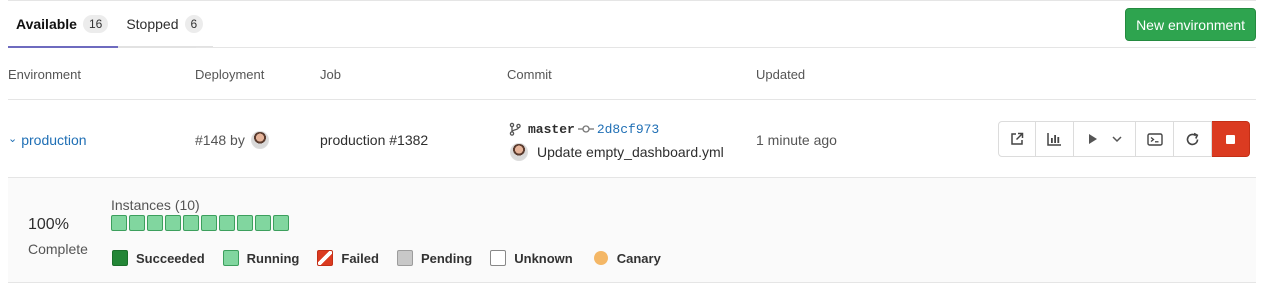  I want to click on environment-link: ⌄ production, so click(47, 140).